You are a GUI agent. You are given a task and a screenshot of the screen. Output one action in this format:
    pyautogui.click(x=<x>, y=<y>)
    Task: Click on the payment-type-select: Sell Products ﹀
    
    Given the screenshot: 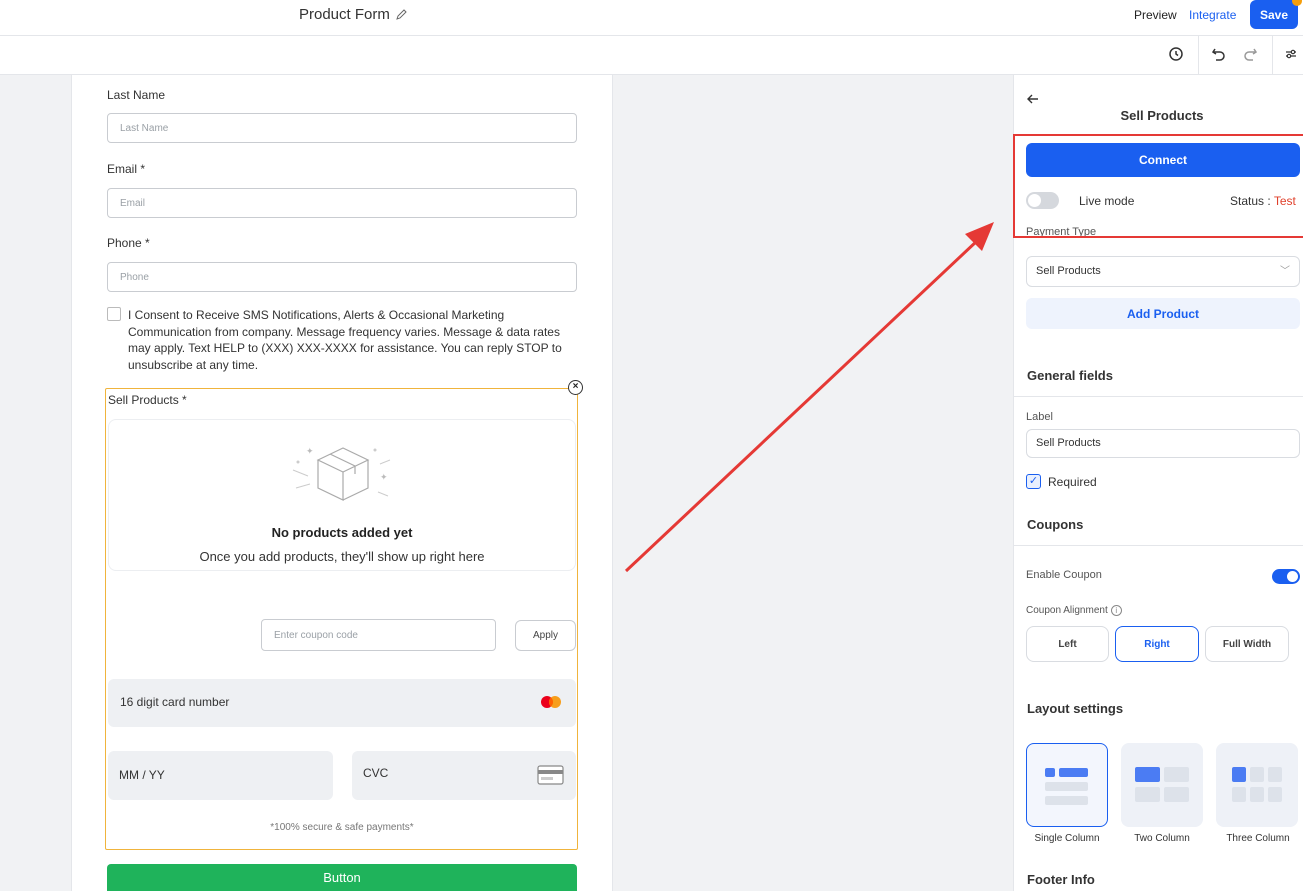 What is the action you would take?
    pyautogui.click(x=1163, y=271)
    